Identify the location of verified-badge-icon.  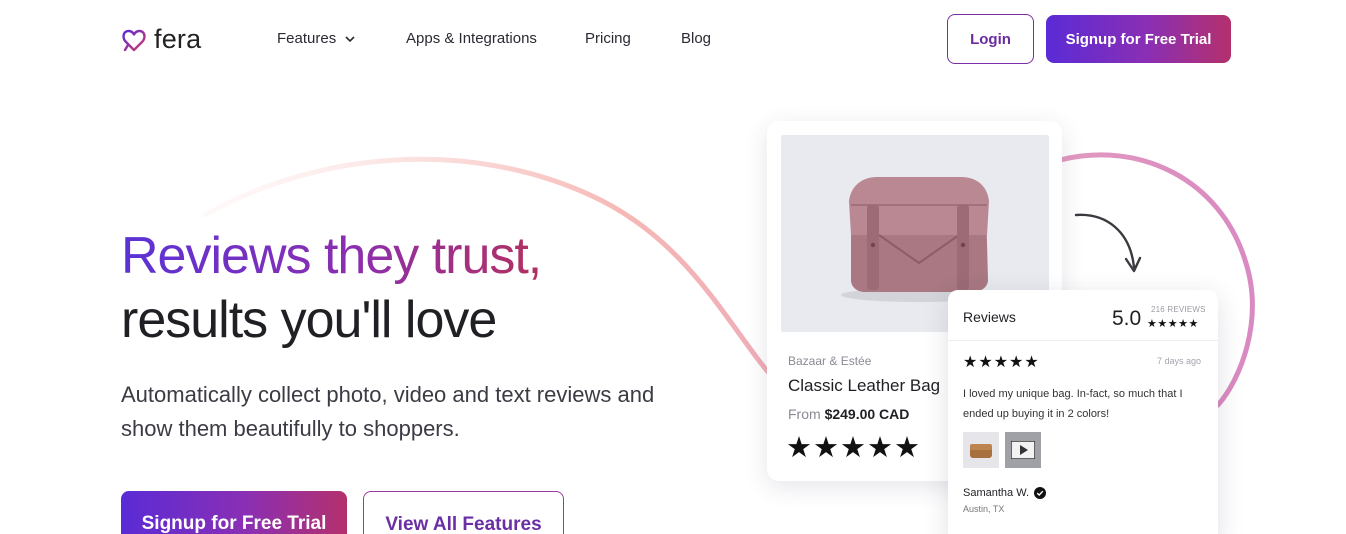
(1040, 493).